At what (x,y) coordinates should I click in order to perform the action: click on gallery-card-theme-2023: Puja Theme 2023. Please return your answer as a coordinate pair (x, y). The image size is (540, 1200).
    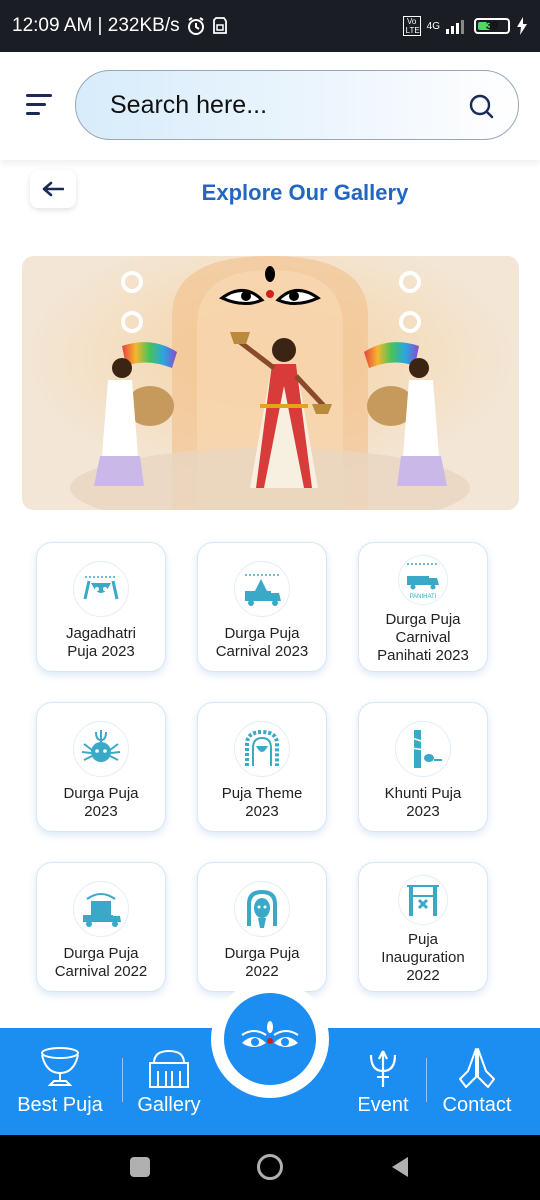
    Looking at the image, I should click on (262, 767).